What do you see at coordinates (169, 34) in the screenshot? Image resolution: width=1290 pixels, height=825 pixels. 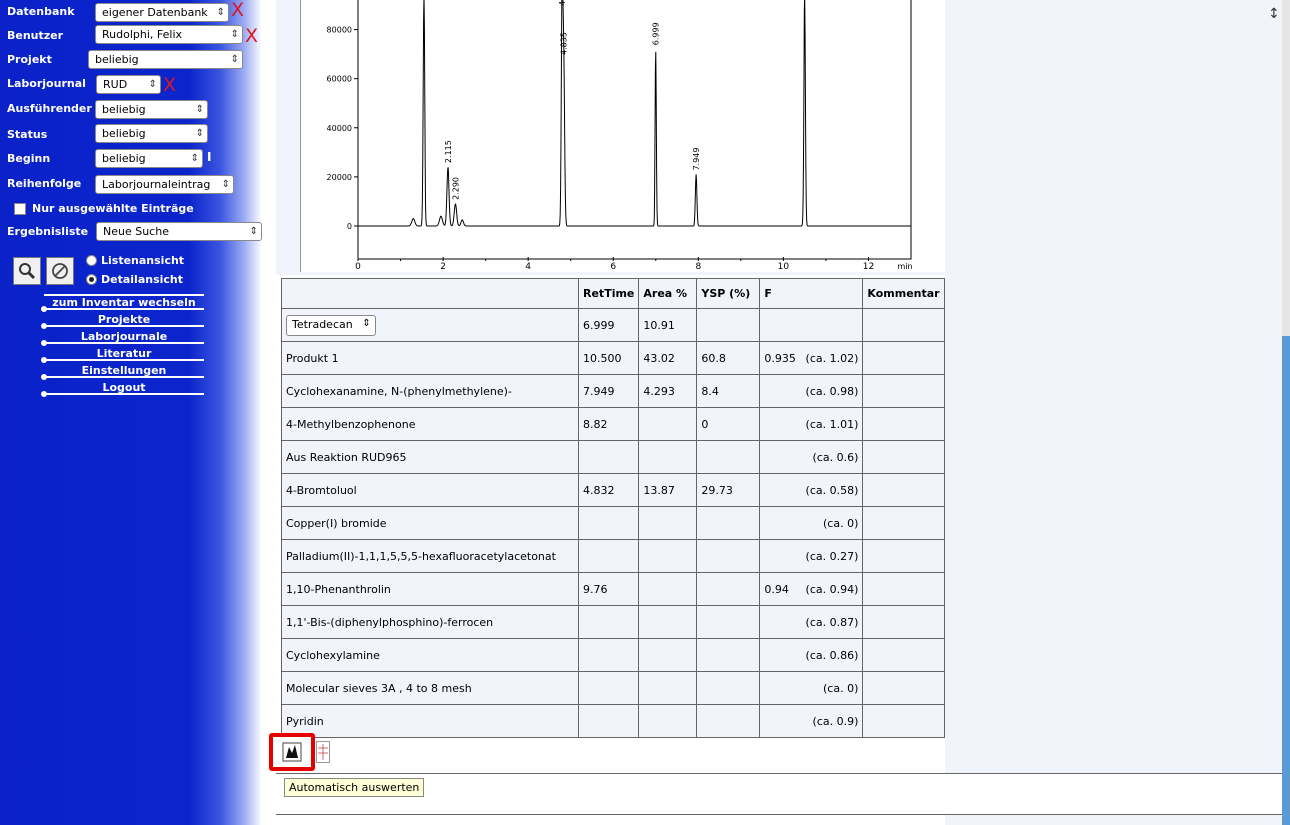 I see `benutzer-select: Rudolphi, Felix ⇕` at bounding box center [169, 34].